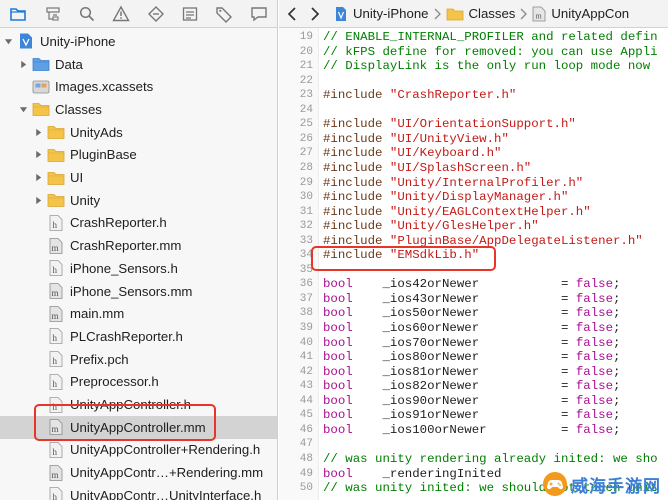 The image size is (668, 500). What do you see at coordinates (473, 343) in the screenshot?
I see `code-line: 40 bool _ios70orNewer = false;` at bounding box center [473, 343].